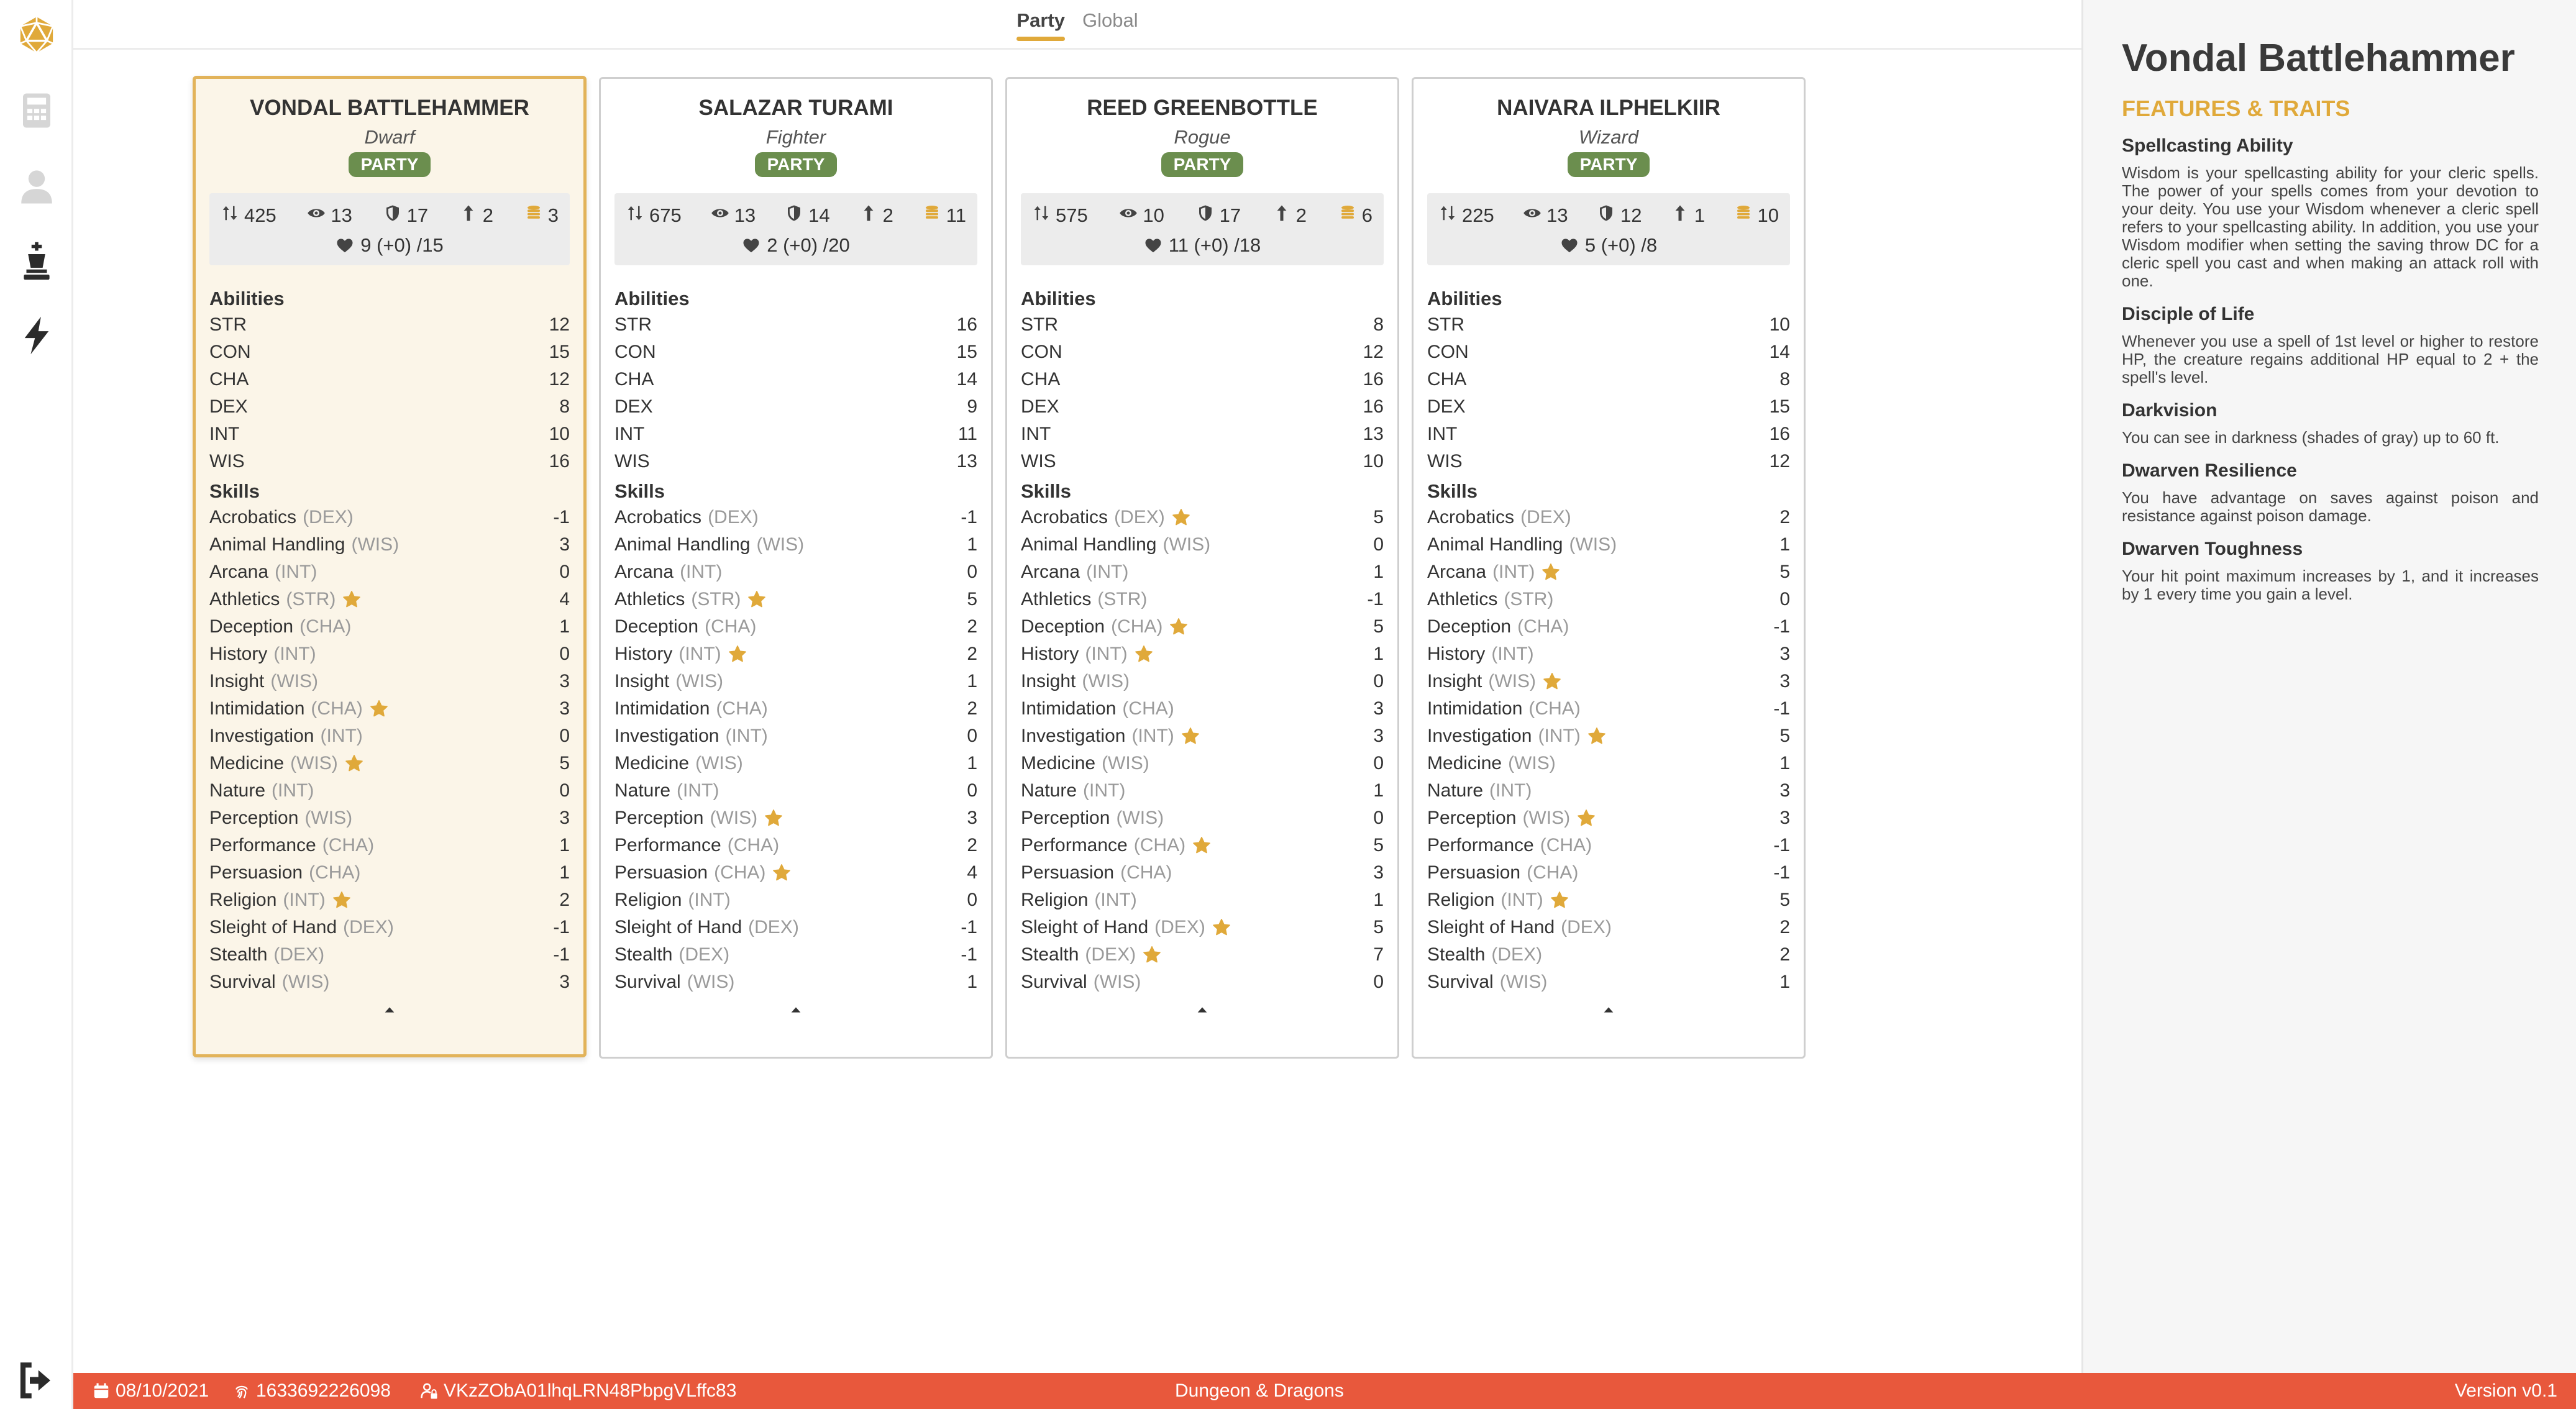  I want to click on skill-row: Insight (WIS) 3, so click(389, 681).